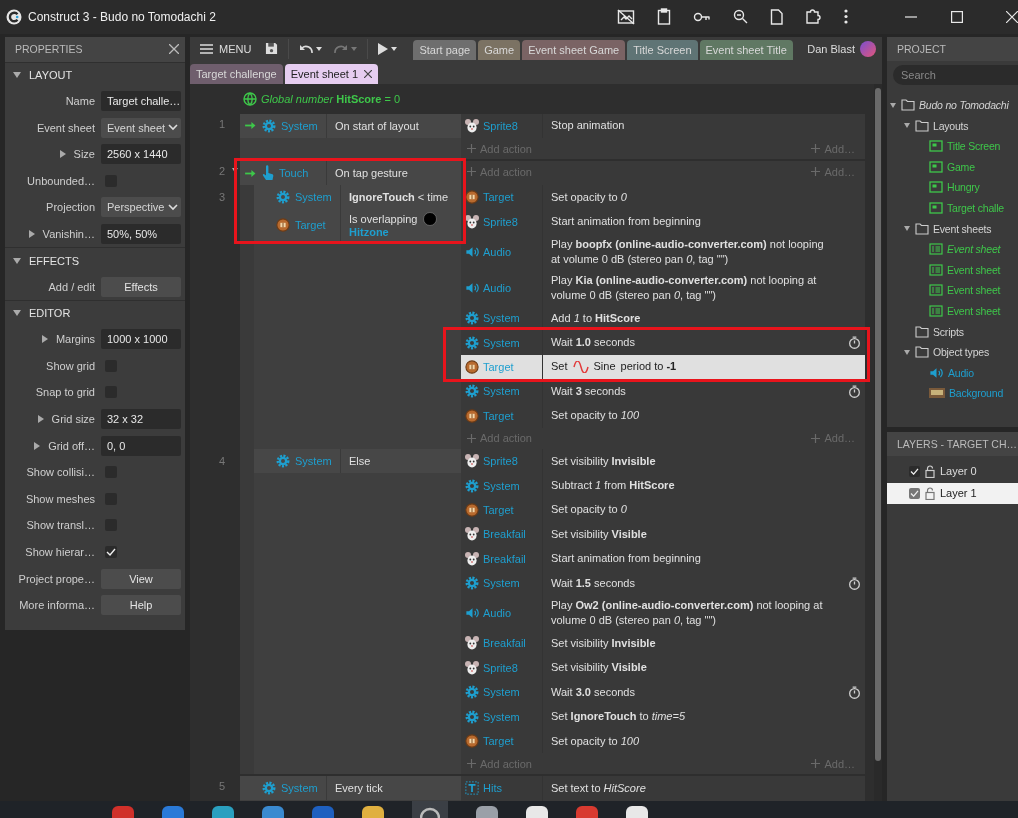 The width and height of the screenshot is (1018, 818). What do you see at coordinates (813, 17) in the screenshot?
I see `puzzle-icon` at bounding box center [813, 17].